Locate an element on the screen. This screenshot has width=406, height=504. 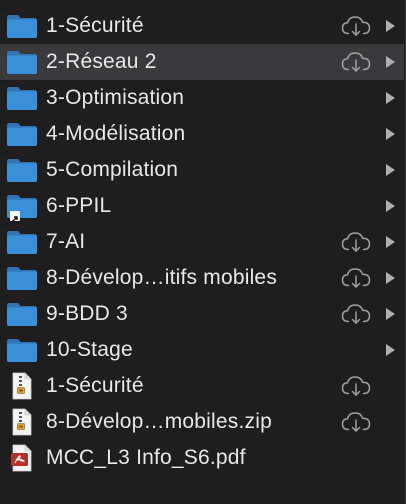
alias-arrow-icon is located at coordinates (15, 217).